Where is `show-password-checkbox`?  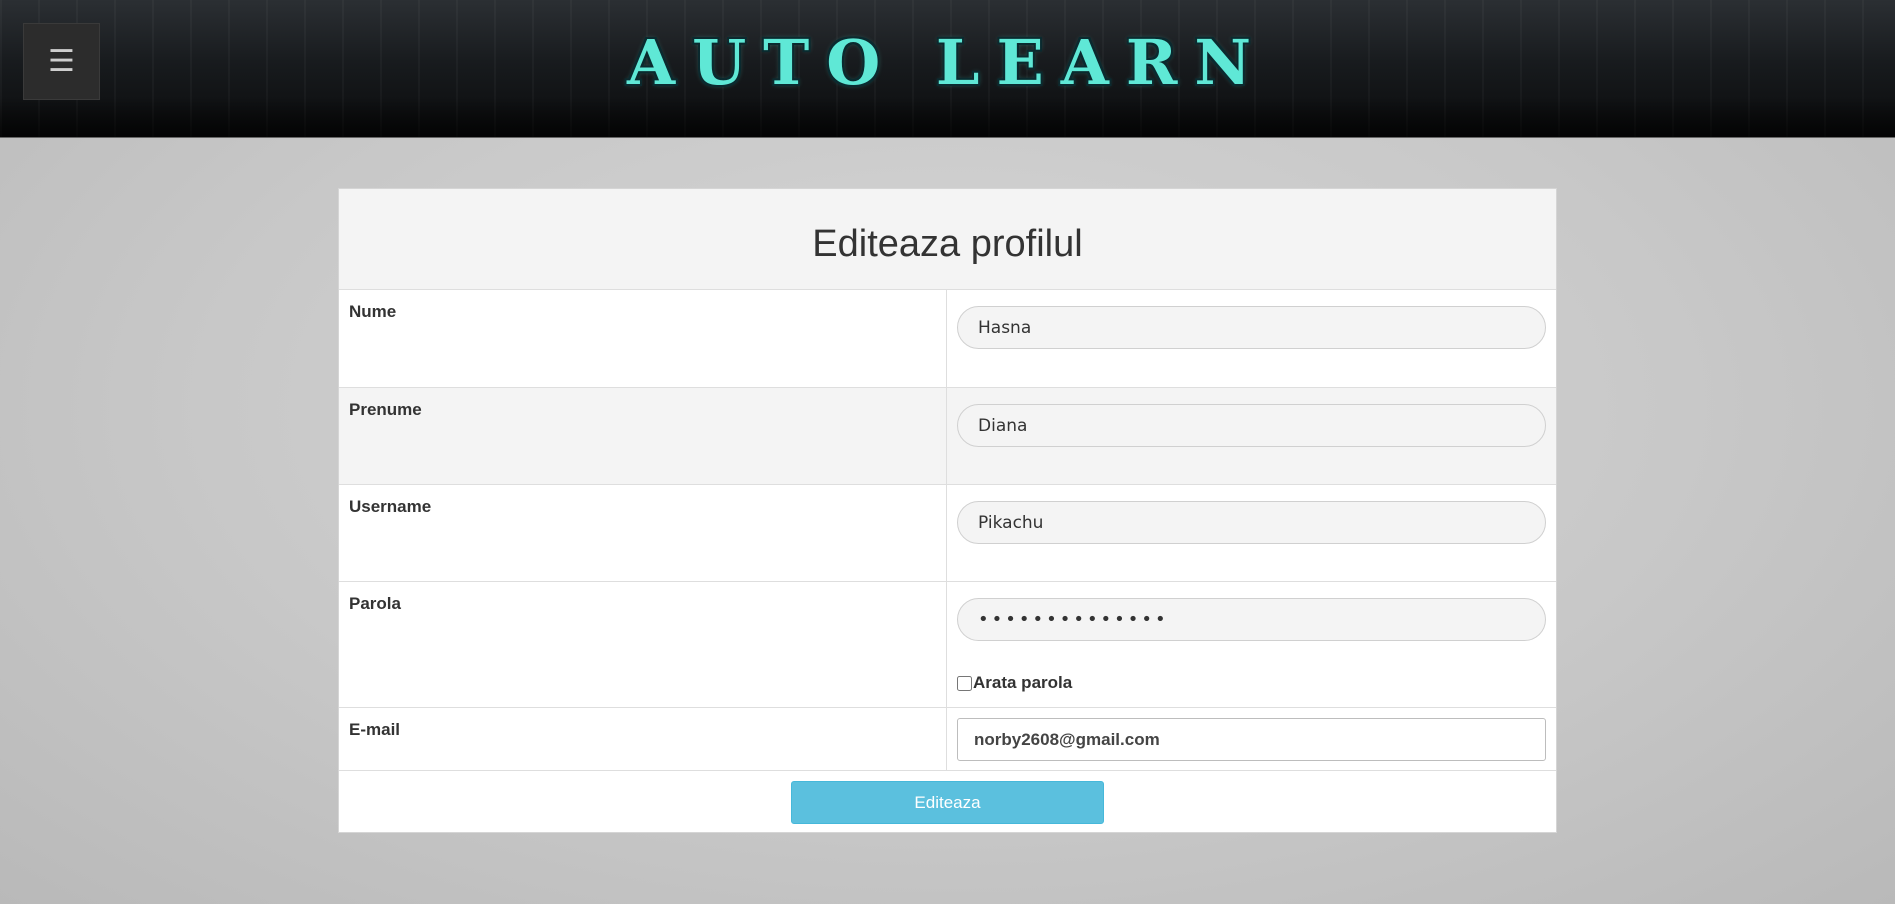
show-password-checkbox is located at coordinates (964, 683).